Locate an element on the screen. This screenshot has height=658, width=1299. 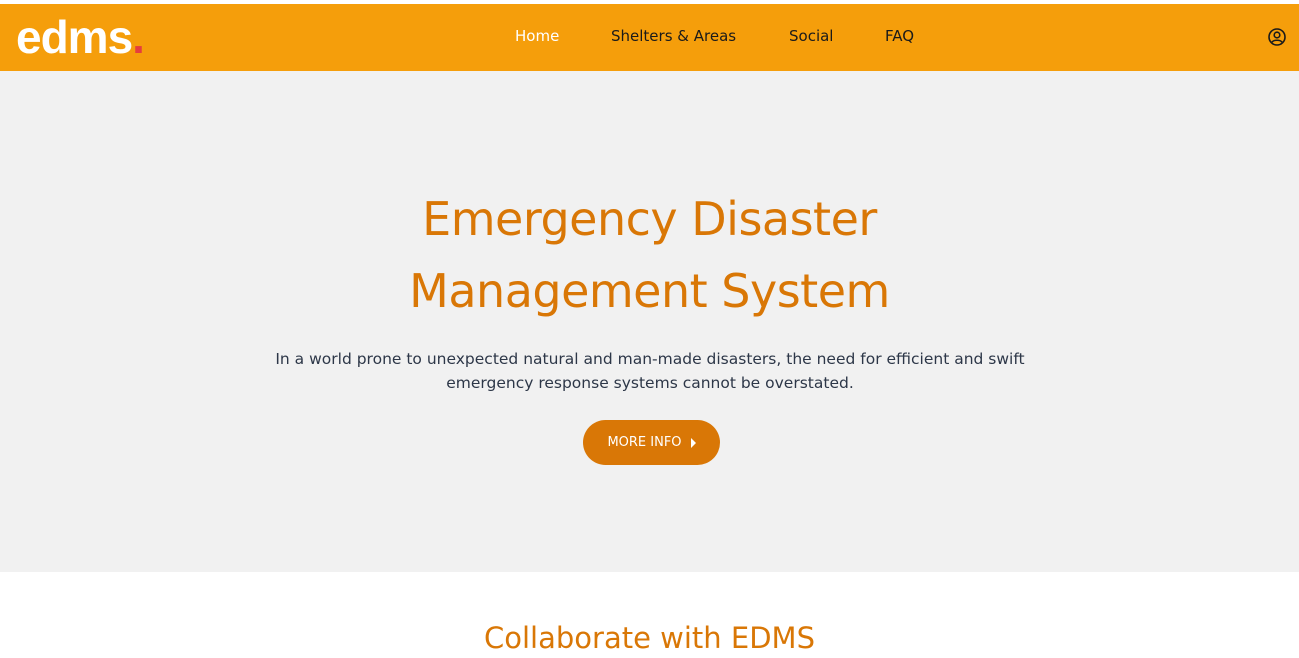
more-info-label: MORE INFO is located at coordinates (644, 442).